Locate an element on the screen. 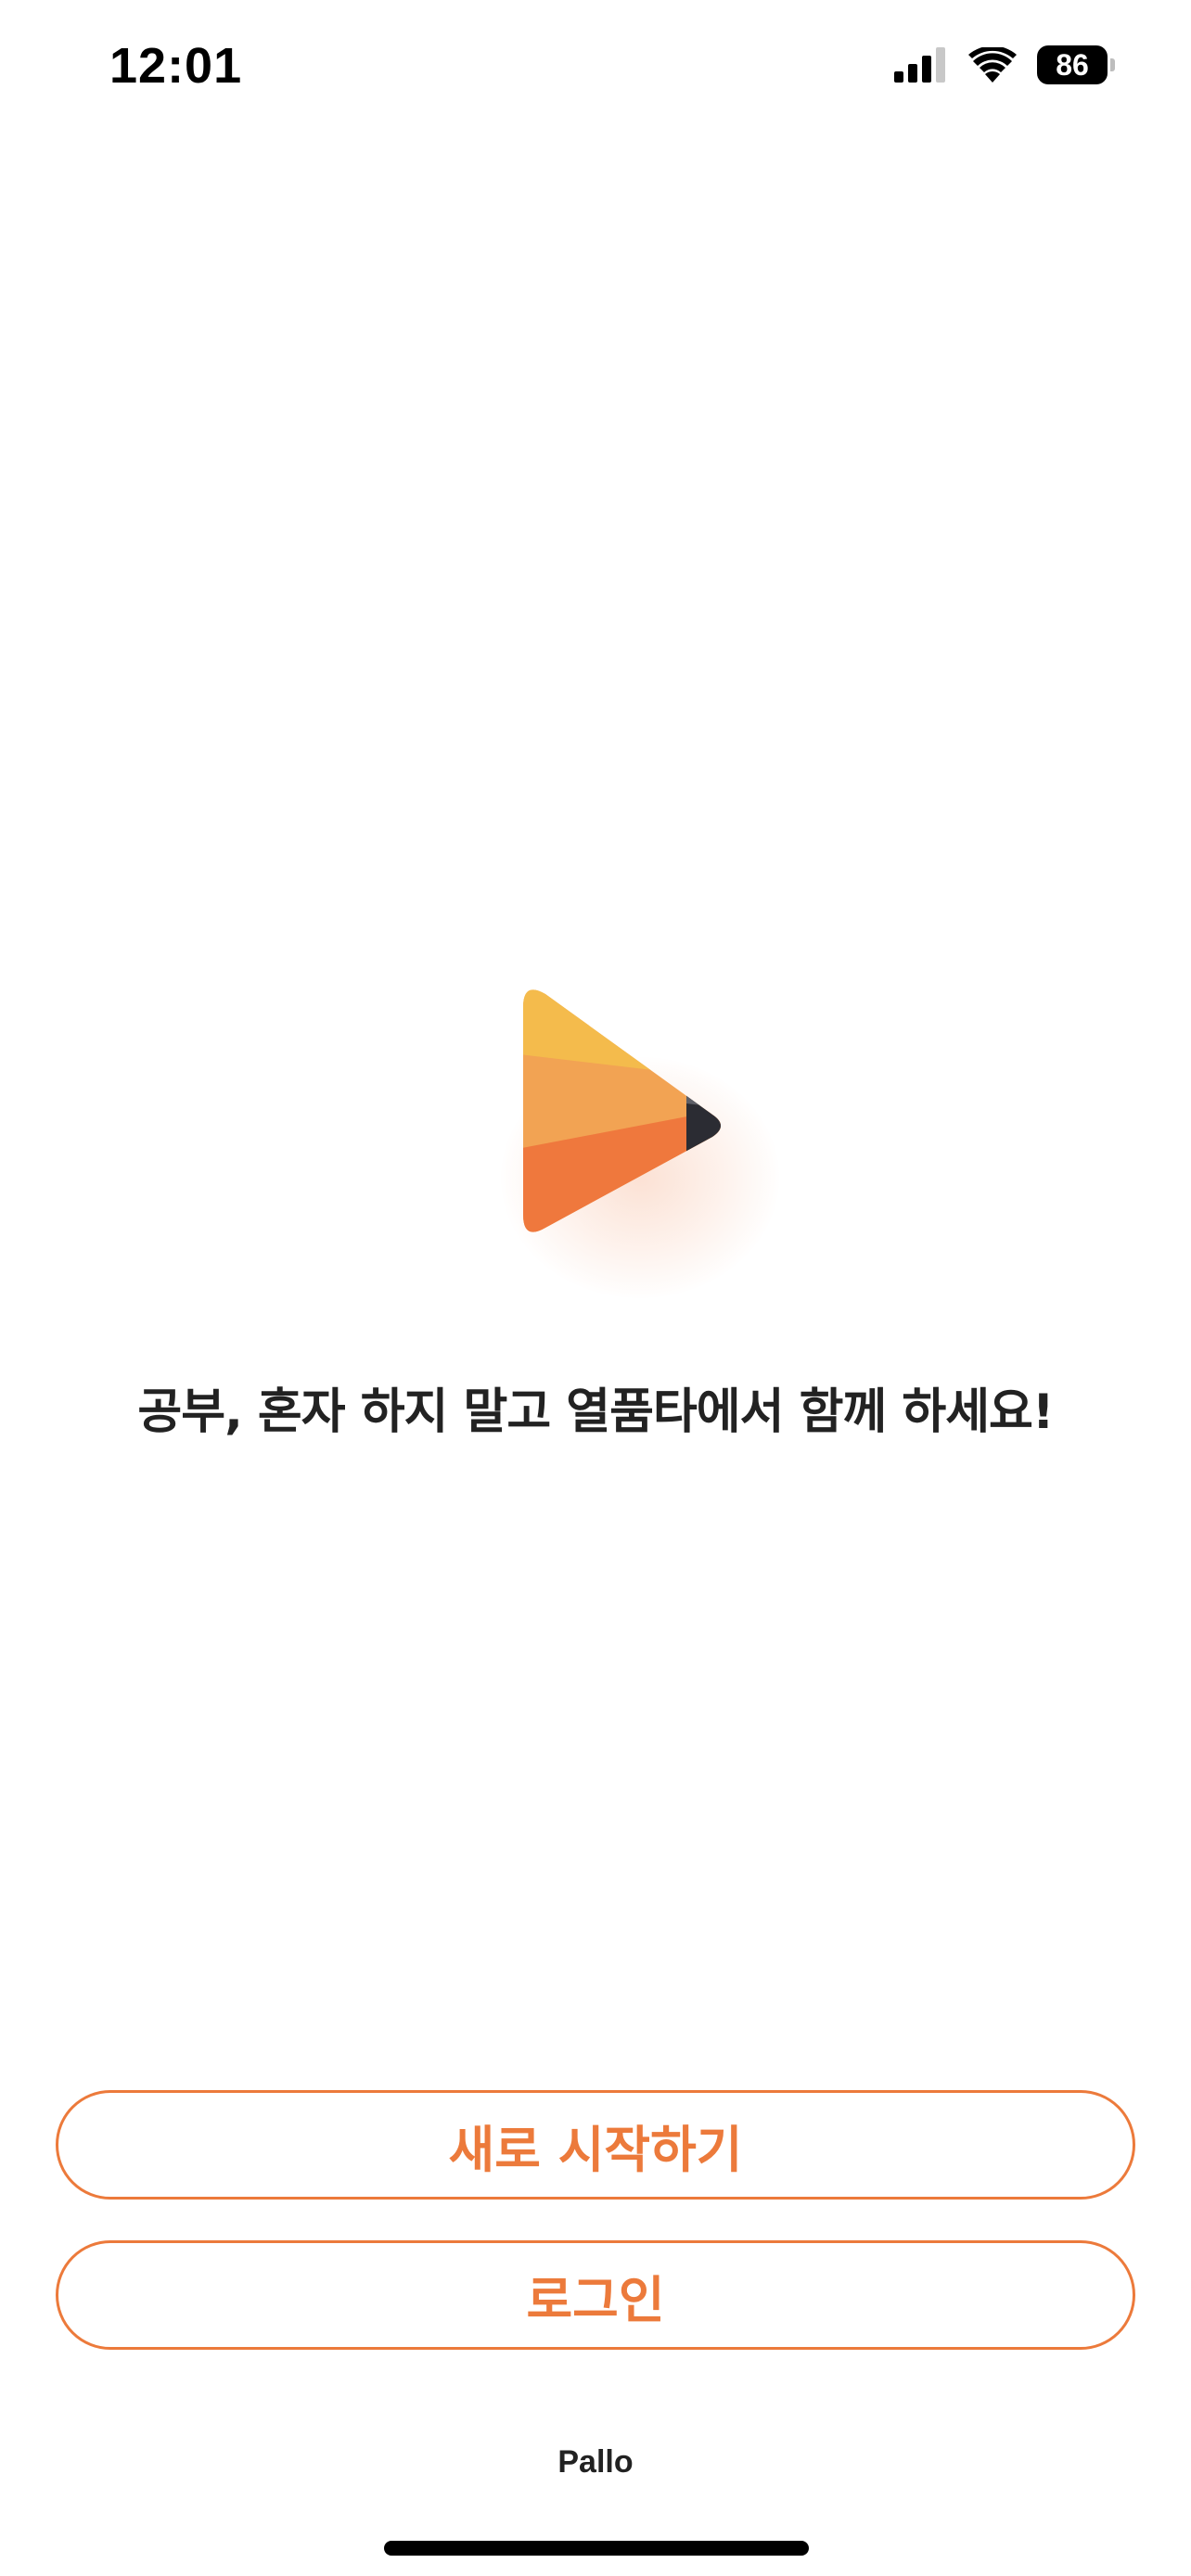 This screenshot has height=2576, width=1191. wifi-icon is located at coordinates (992, 65).